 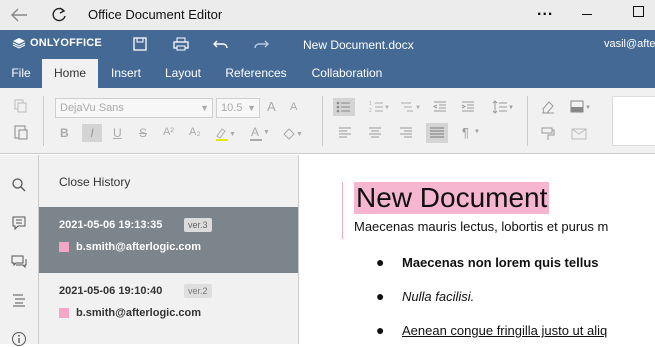 I want to click on tab-file: File, so click(x=21, y=73).